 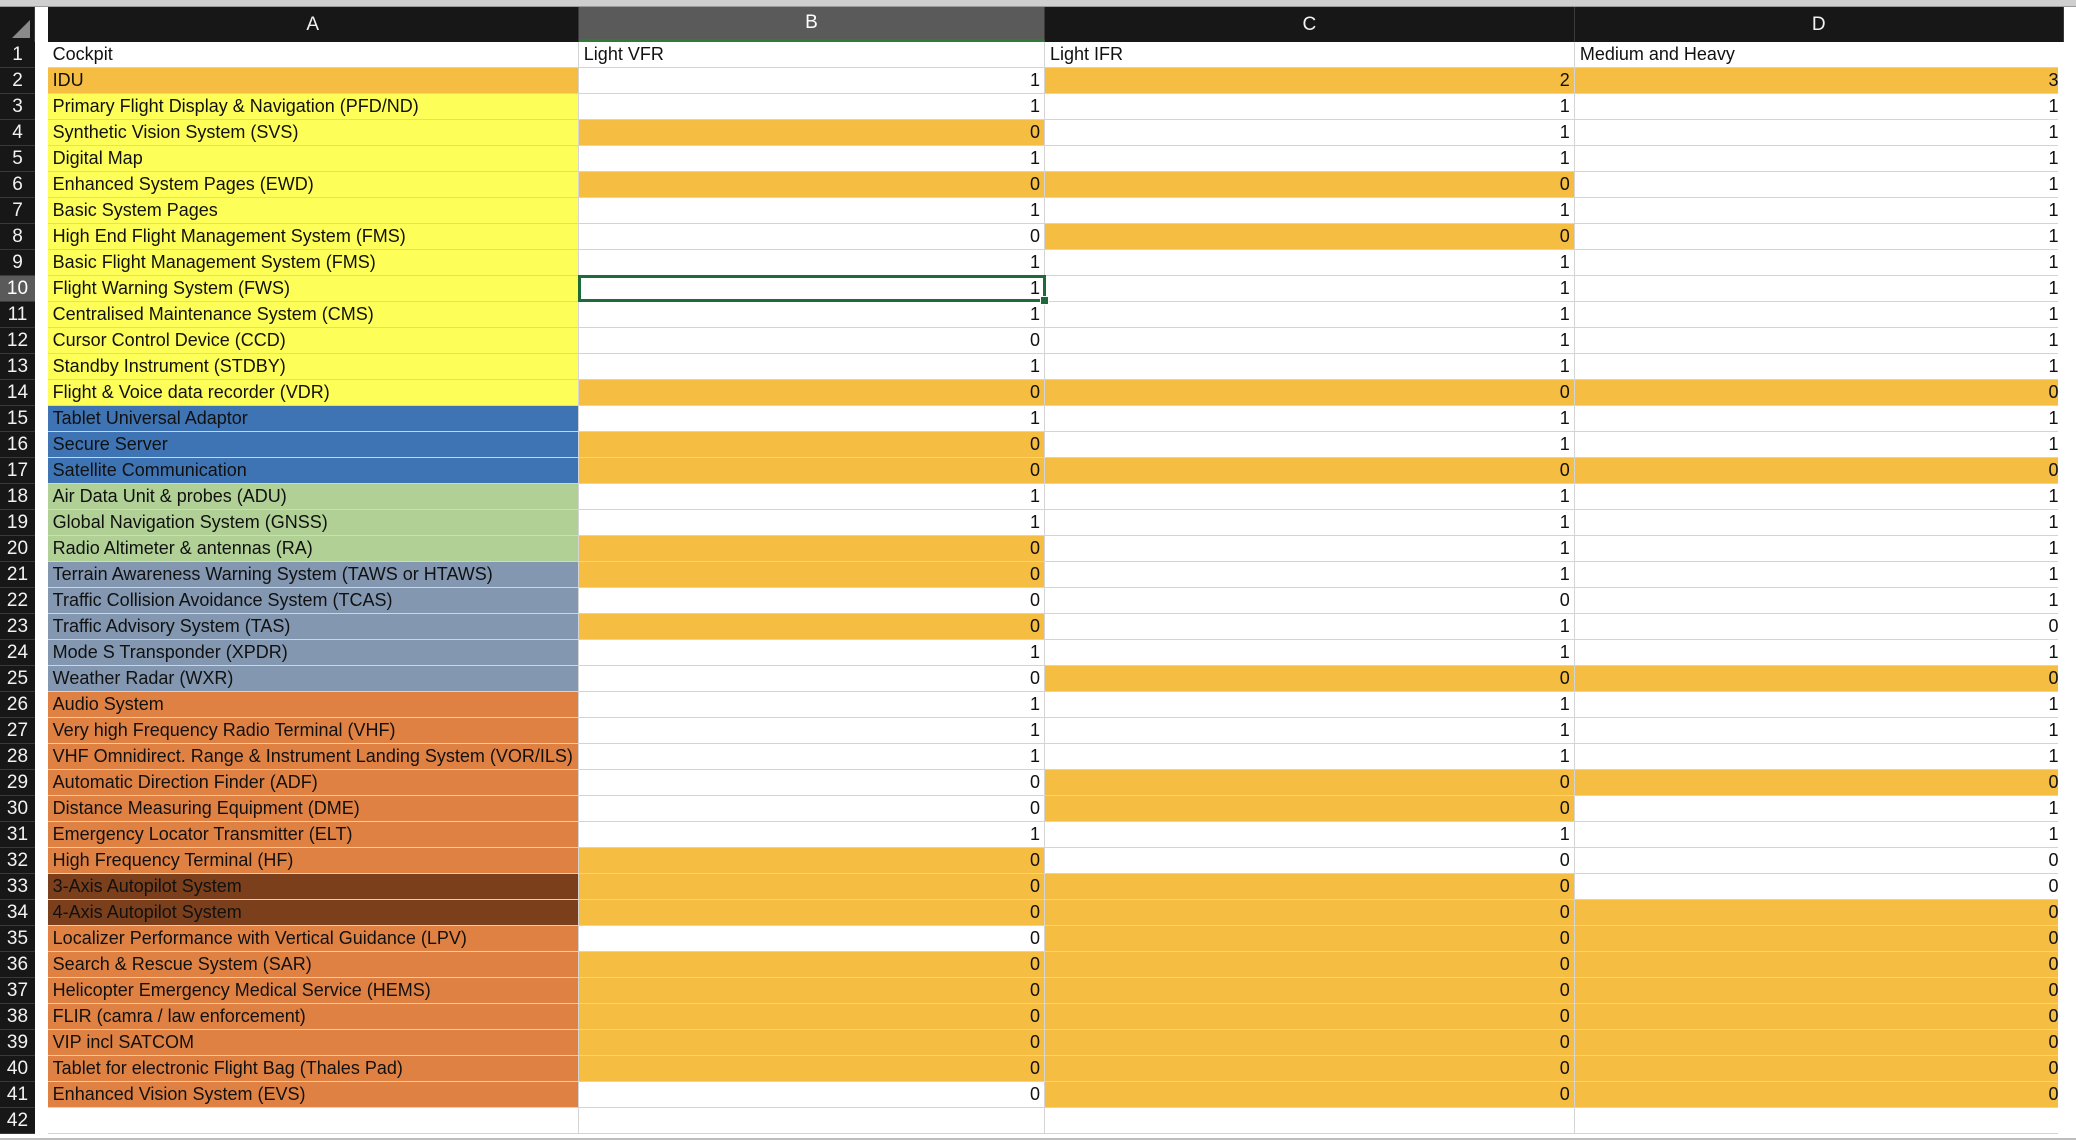 I want to click on cell-c21: 1, so click(x=1310, y=575).